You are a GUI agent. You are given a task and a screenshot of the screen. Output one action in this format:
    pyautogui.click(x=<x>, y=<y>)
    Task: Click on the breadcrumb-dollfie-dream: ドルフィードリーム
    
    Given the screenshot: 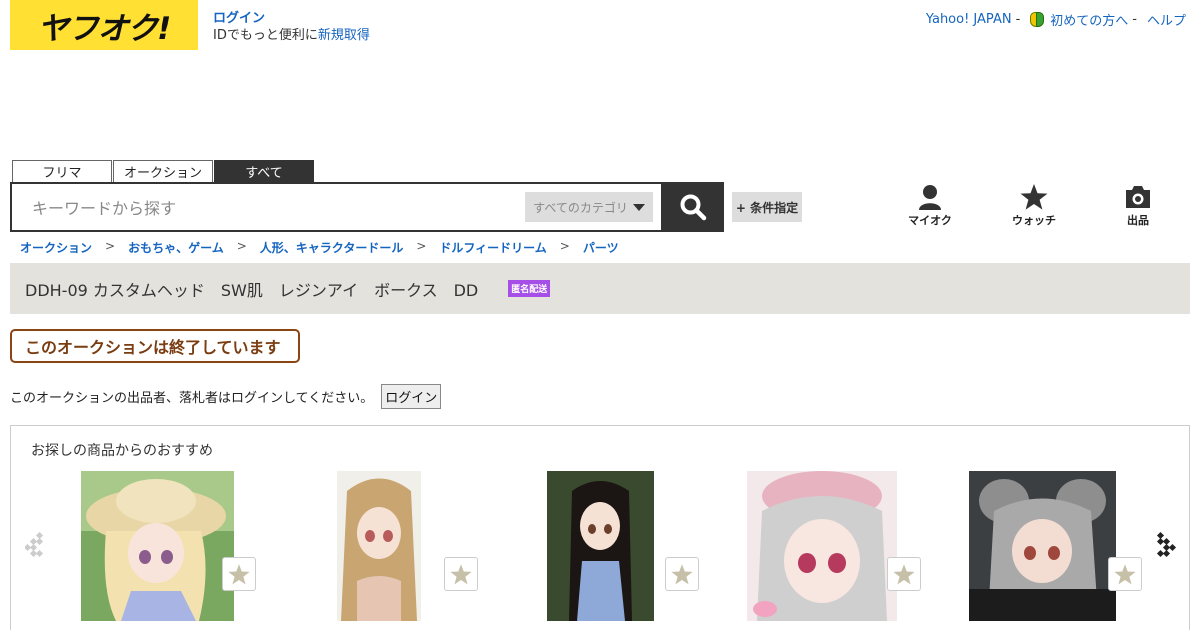 What is the action you would take?
    pyautogui.click(x=492, y=247)
    